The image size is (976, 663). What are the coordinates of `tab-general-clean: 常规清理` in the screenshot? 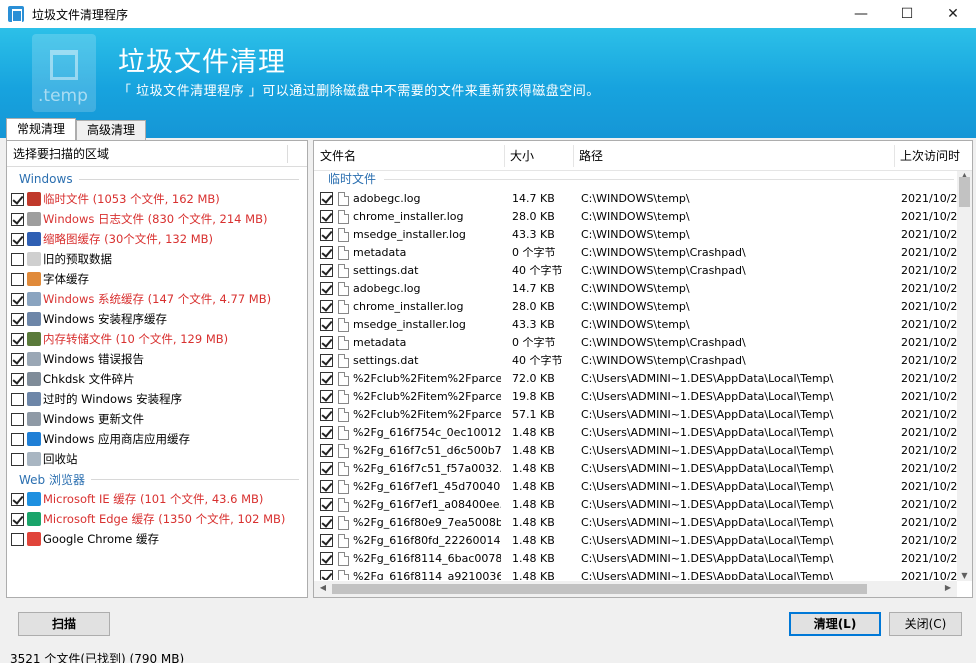 It's located at (41, 129).